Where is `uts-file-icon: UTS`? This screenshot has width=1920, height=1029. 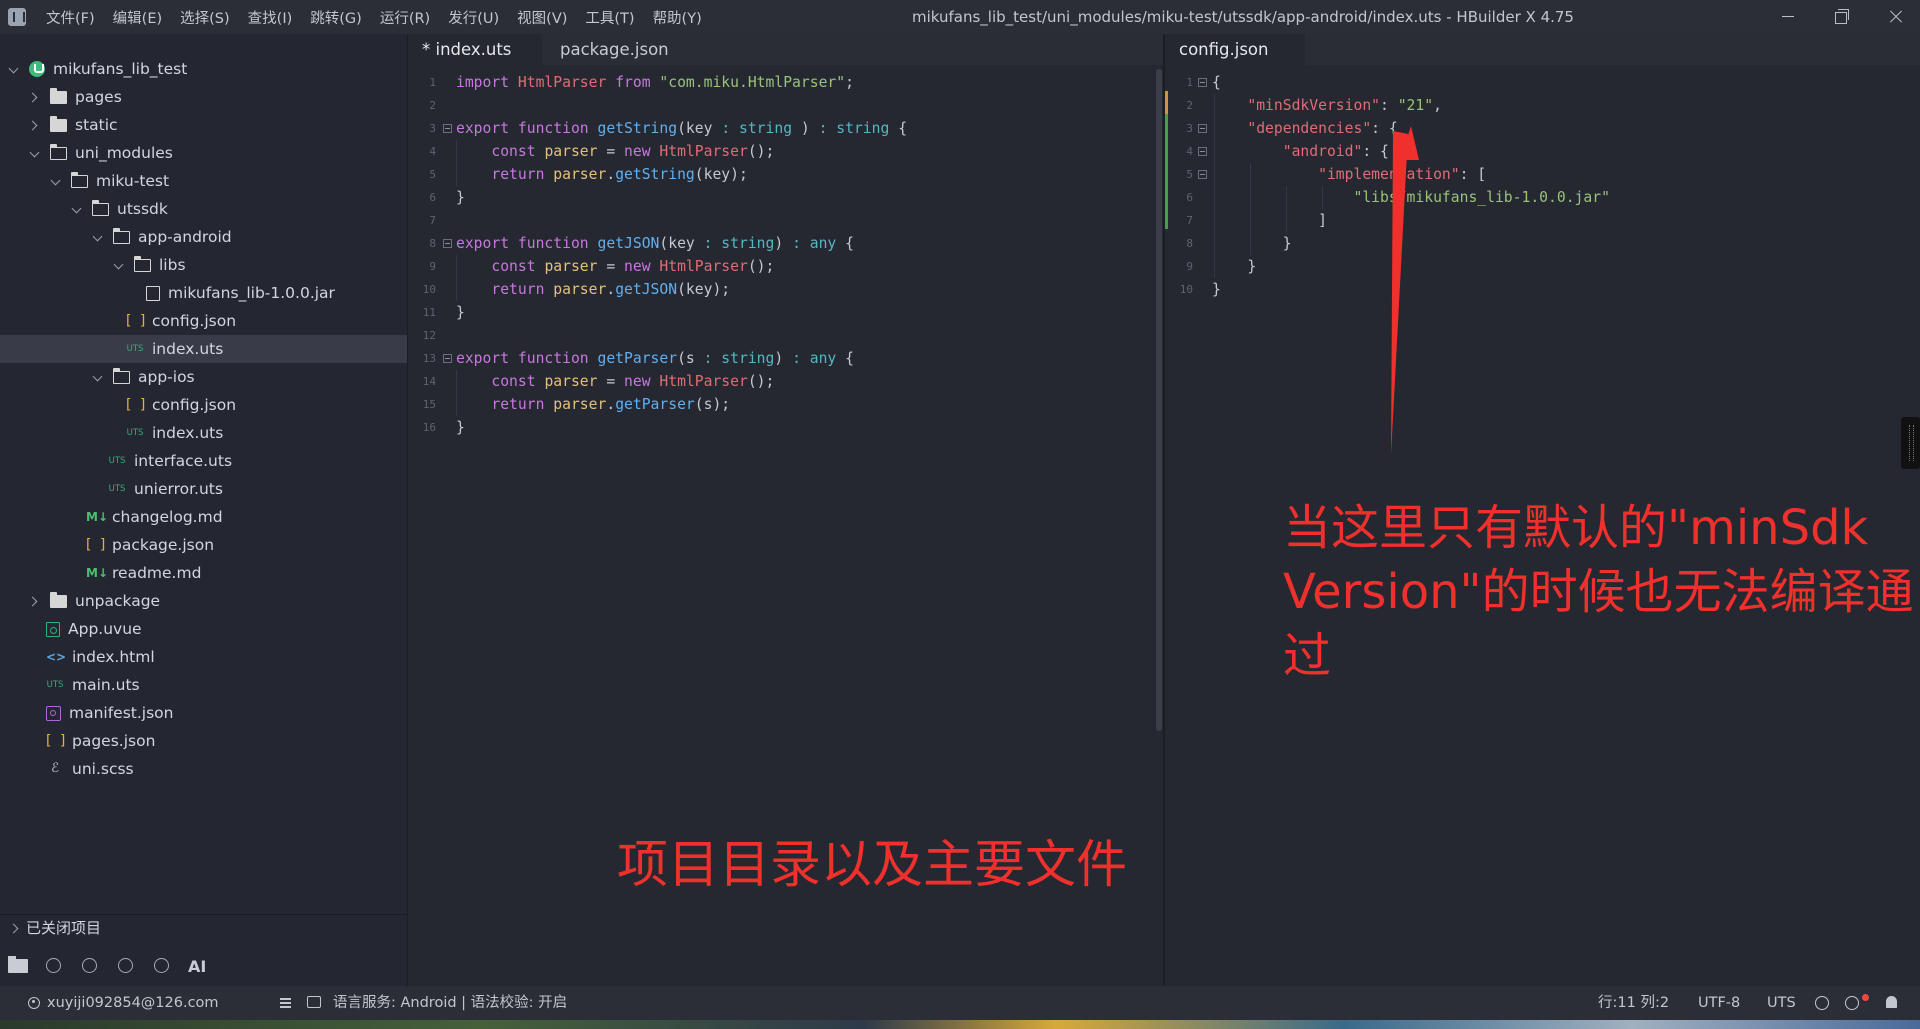
uts-file-icon: UTS is located at coordinates (55, 685).